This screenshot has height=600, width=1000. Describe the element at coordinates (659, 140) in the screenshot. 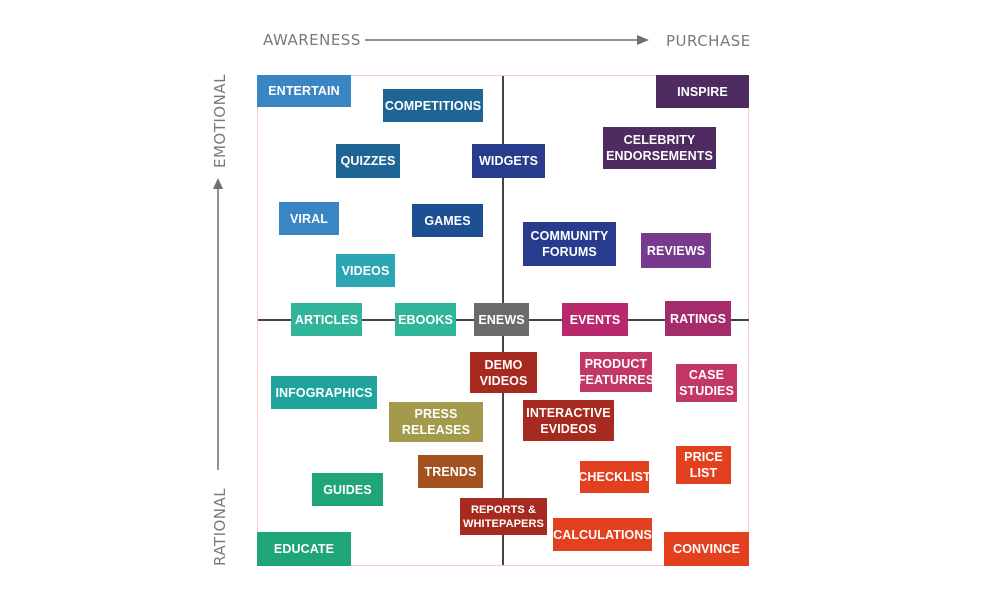

I see `tile-label-line1: CELEBRITY` at that location.